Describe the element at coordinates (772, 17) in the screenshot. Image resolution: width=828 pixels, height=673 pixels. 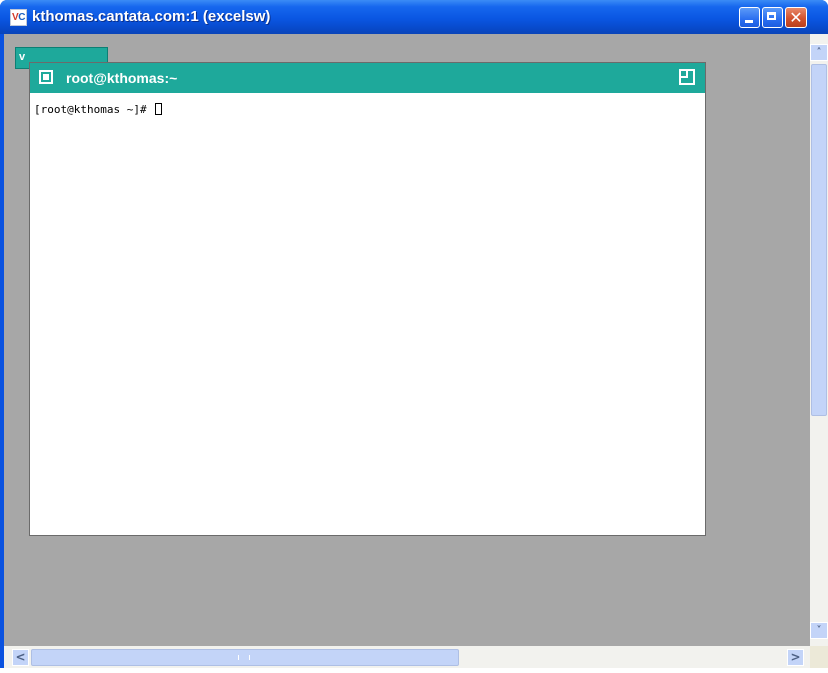
I see `maximize-button` at that location.